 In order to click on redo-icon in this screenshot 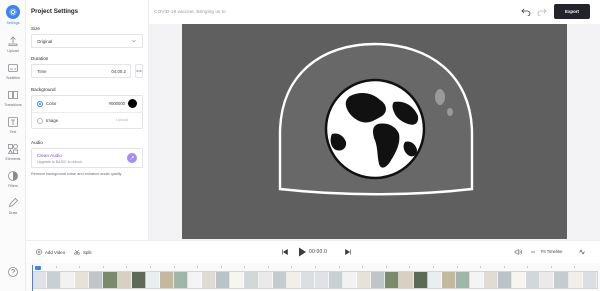, I will do `click(542, 11)`.